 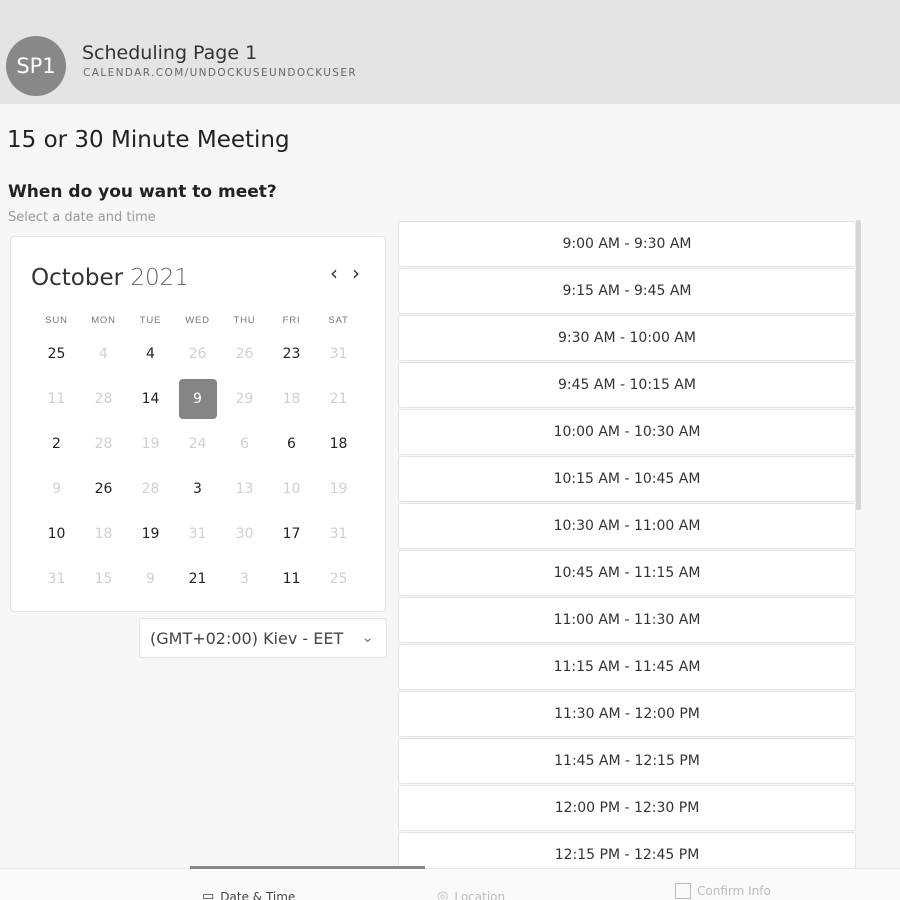 What do you see at coordinates (334, 273) in the screenshot?
I see `previous-month-button: ‹` at bounding box center [334, 273].